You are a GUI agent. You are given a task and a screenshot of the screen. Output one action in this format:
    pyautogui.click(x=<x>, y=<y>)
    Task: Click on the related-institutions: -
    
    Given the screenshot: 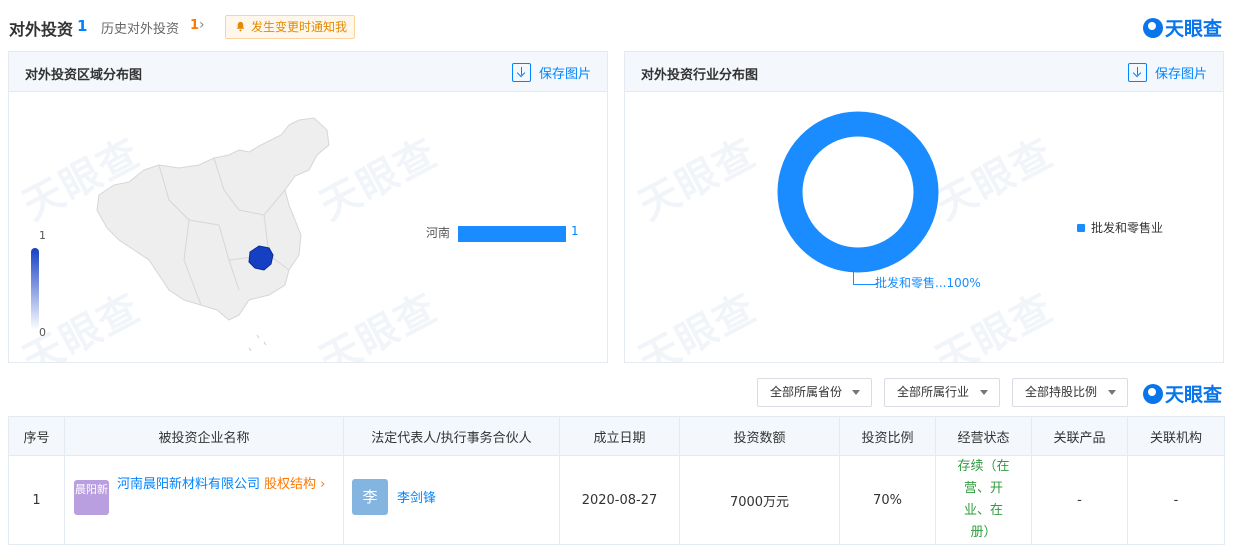 What is the action you would take?
    pyautogui.click(x=1176, y=500)
    